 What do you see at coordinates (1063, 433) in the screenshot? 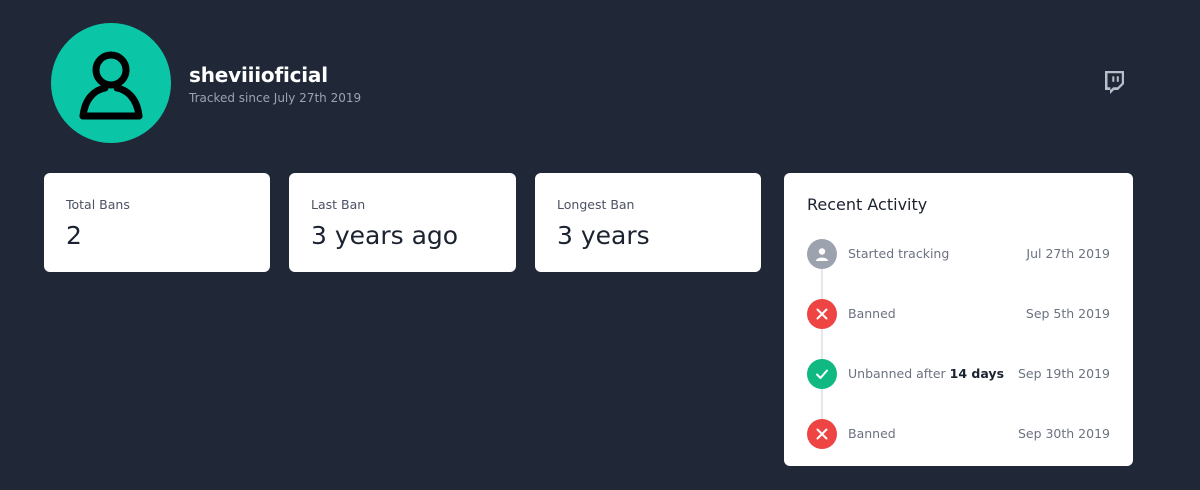
I see `activity-date: Sep 30th 2019` at bounding box center [1063, 433].